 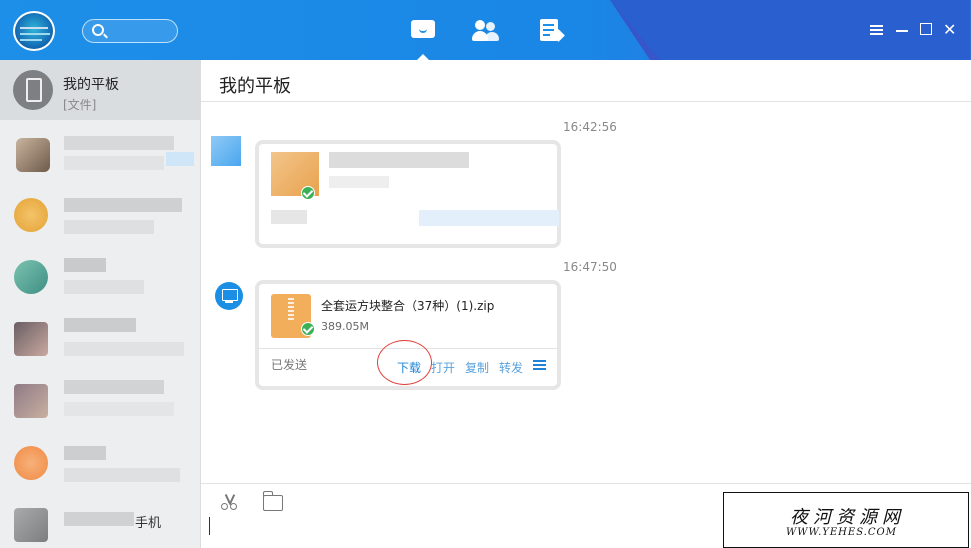 What do you see at coordinates (877, 30) in the screenshot?
I see `menu-icon` at bounding box center [877, 30].